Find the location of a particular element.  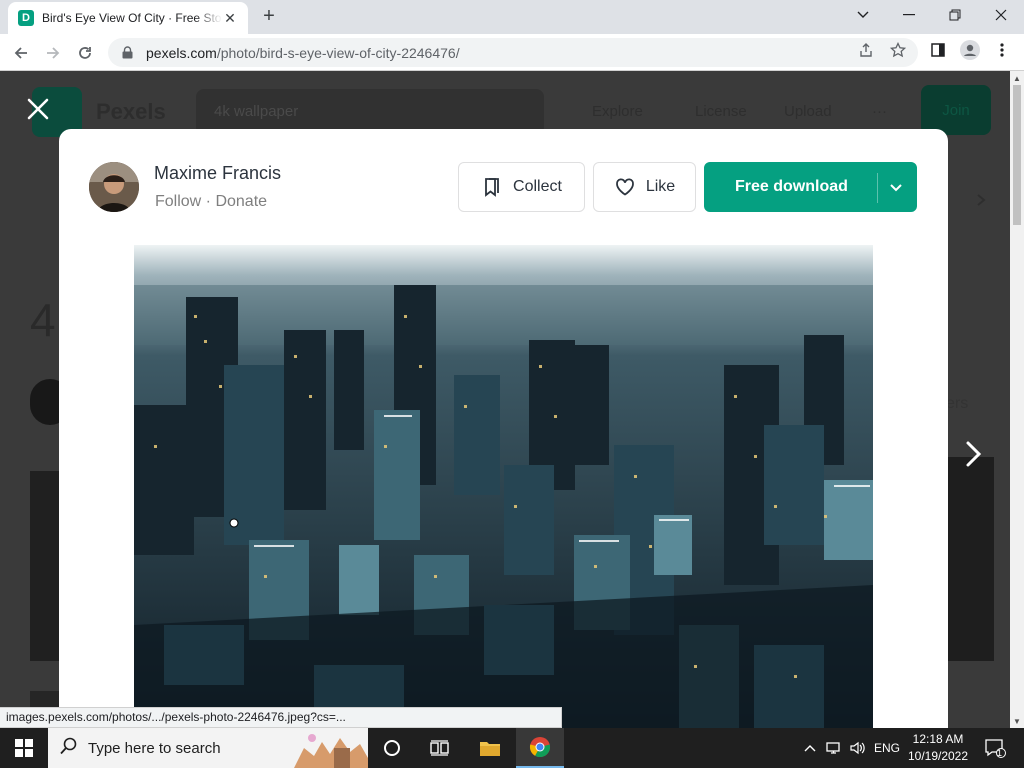

background-heading: 4 is located at coordinates (43, 320).